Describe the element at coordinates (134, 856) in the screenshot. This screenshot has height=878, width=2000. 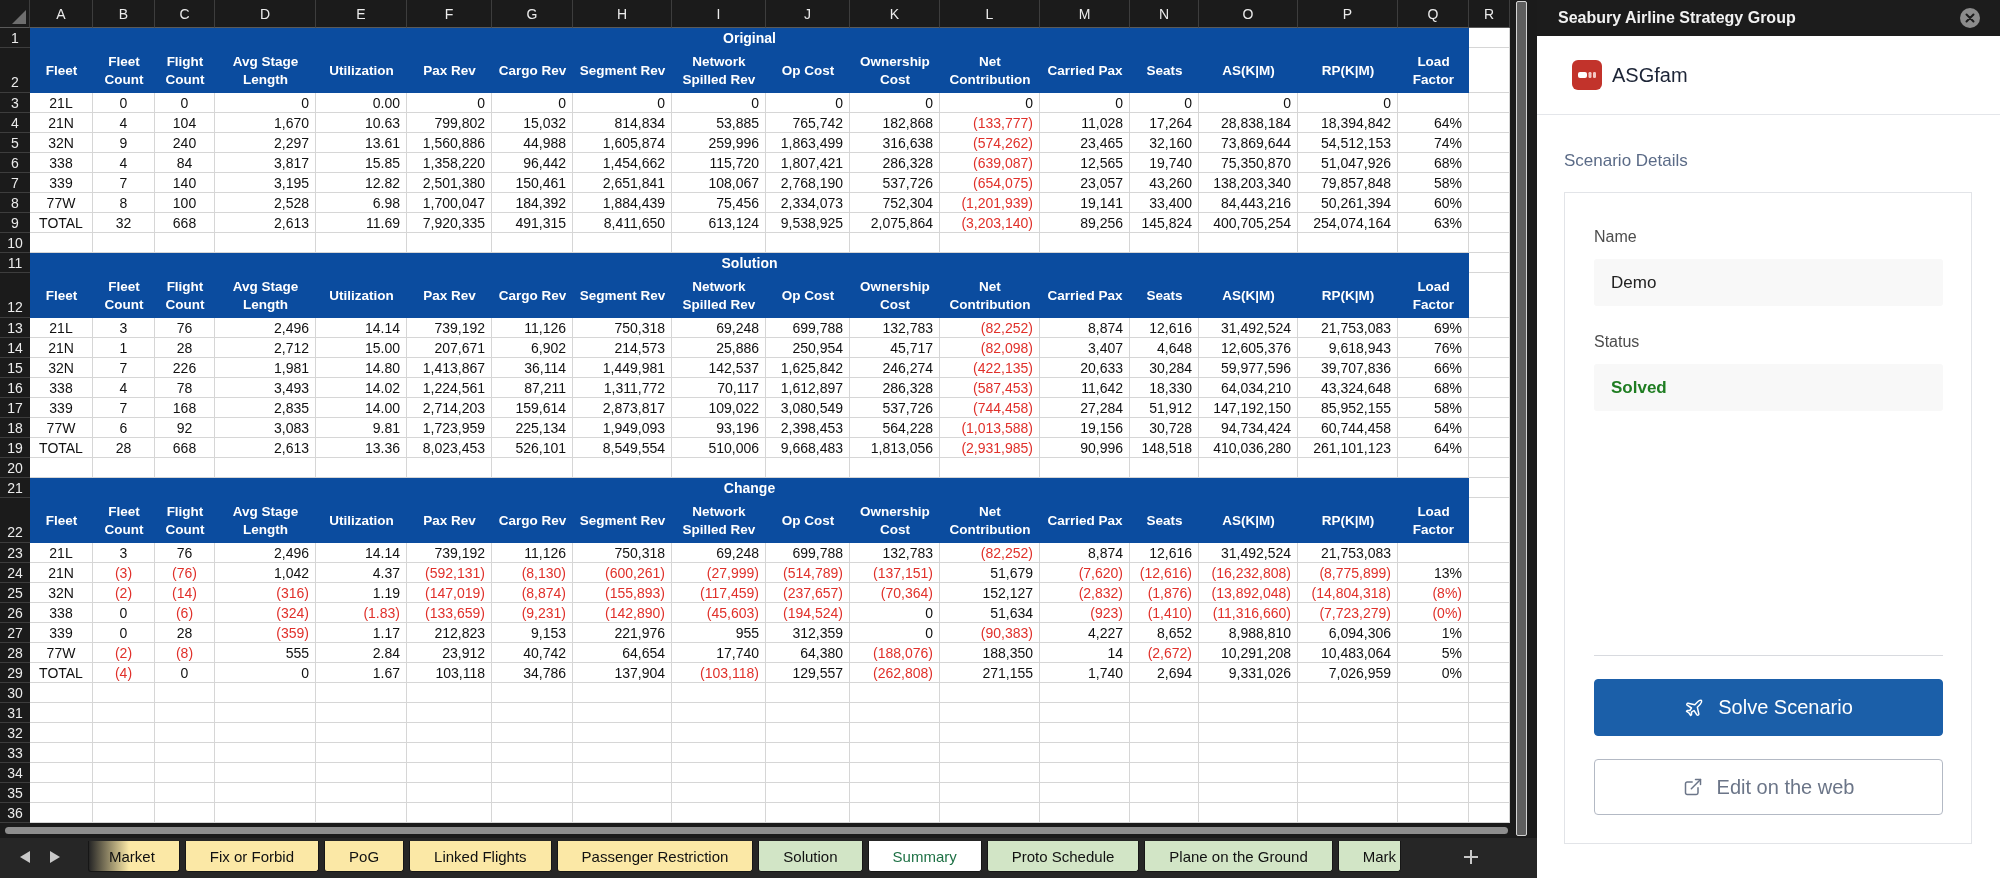
I see `sheet-tab: Market` at that location.